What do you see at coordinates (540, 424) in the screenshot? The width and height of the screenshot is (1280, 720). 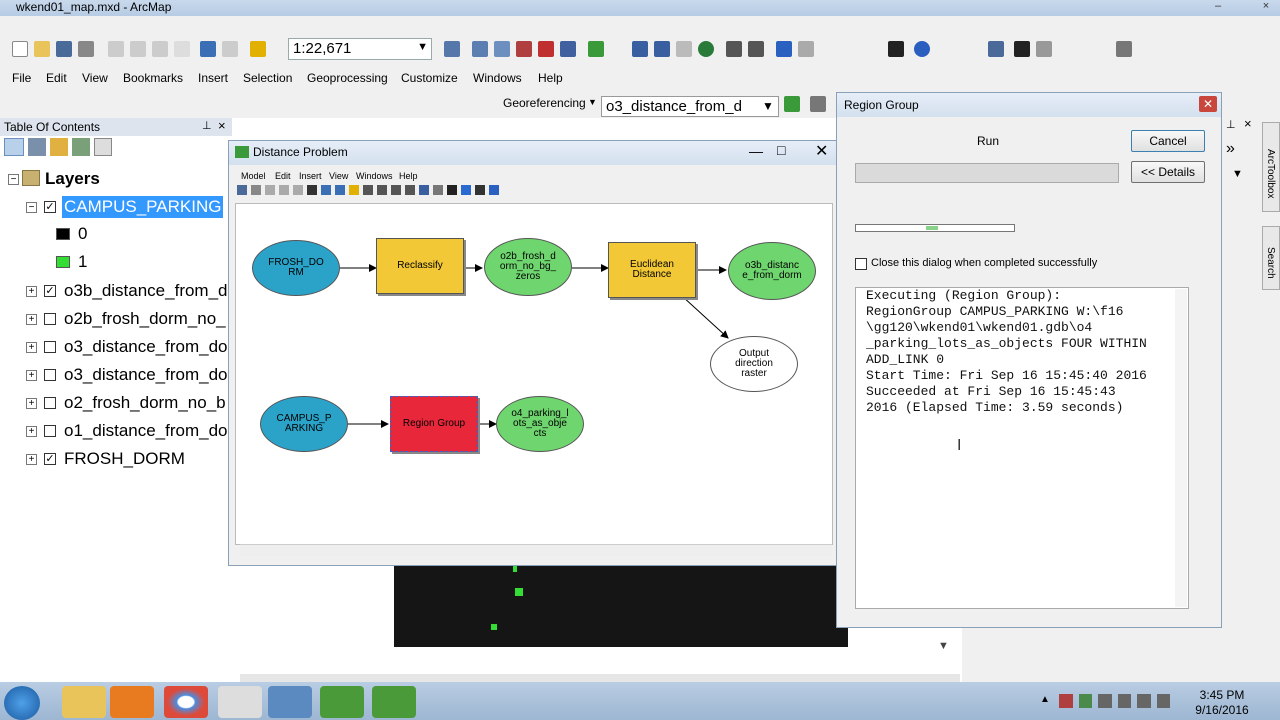 I see `output-o4: o4_parking_l ots_as_obje cts` at bounding box center [540, 424].